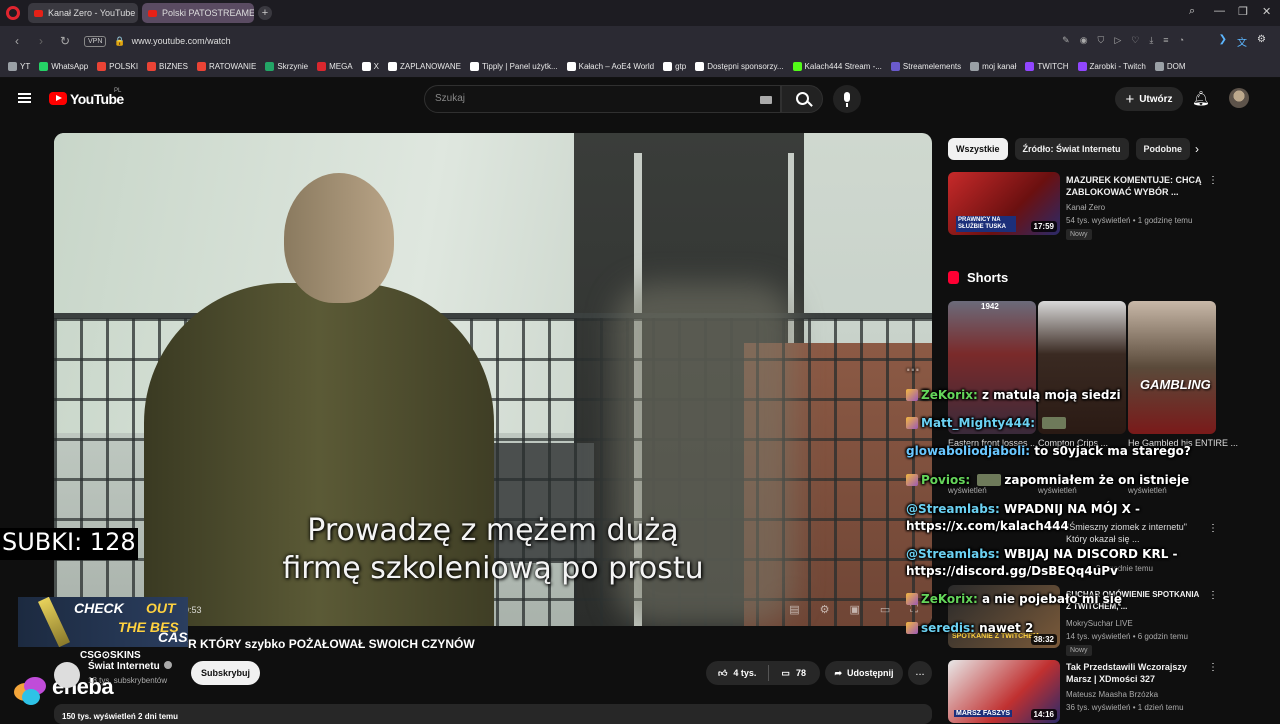 Image resolution: width=1280 pixels, height=724 pixels. Describe the element at coordinates (208, 13) in the screenshot. I see `tab-label: Polski PATOSTREAMER` at that location.